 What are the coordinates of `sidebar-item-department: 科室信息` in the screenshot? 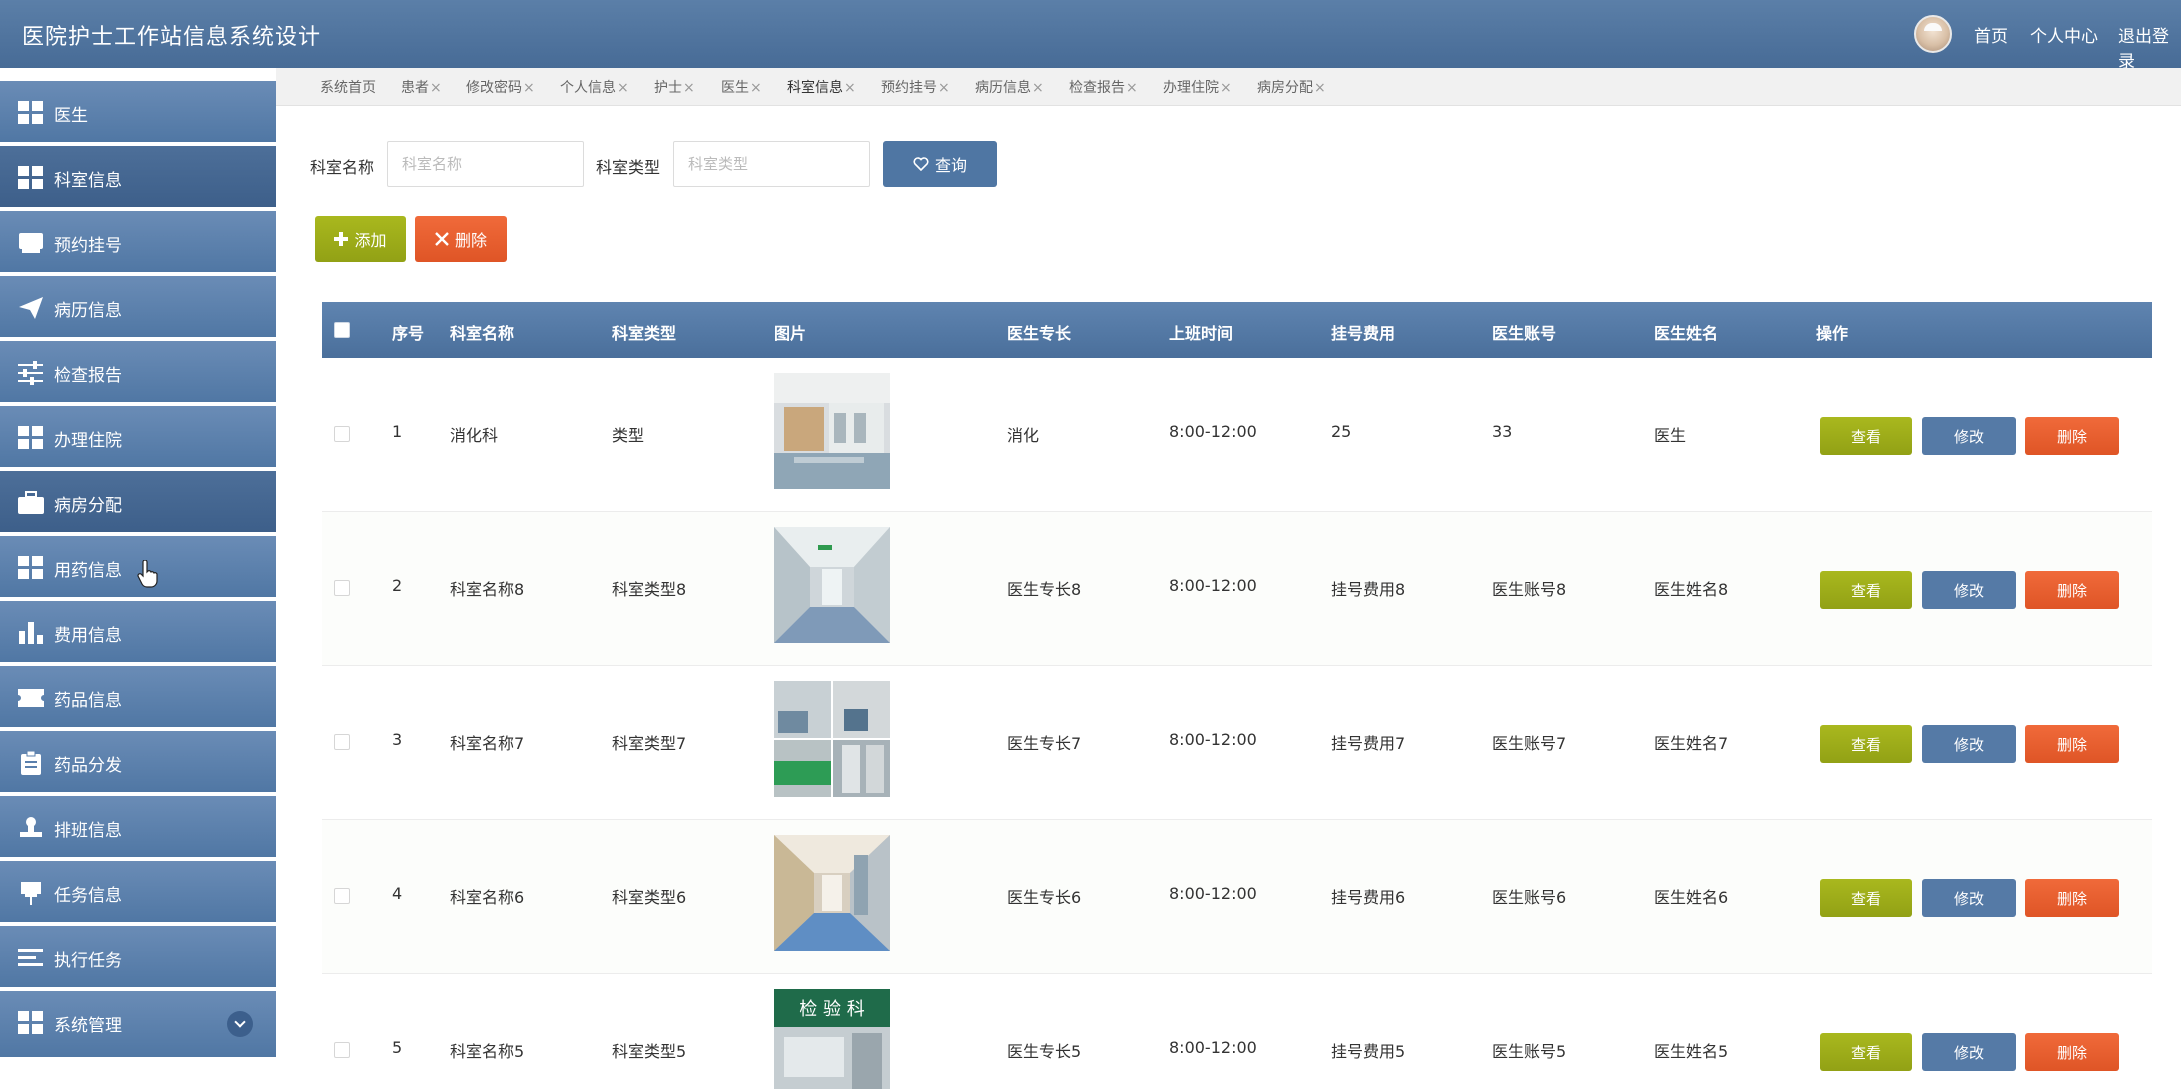 It's located at (138, 177).